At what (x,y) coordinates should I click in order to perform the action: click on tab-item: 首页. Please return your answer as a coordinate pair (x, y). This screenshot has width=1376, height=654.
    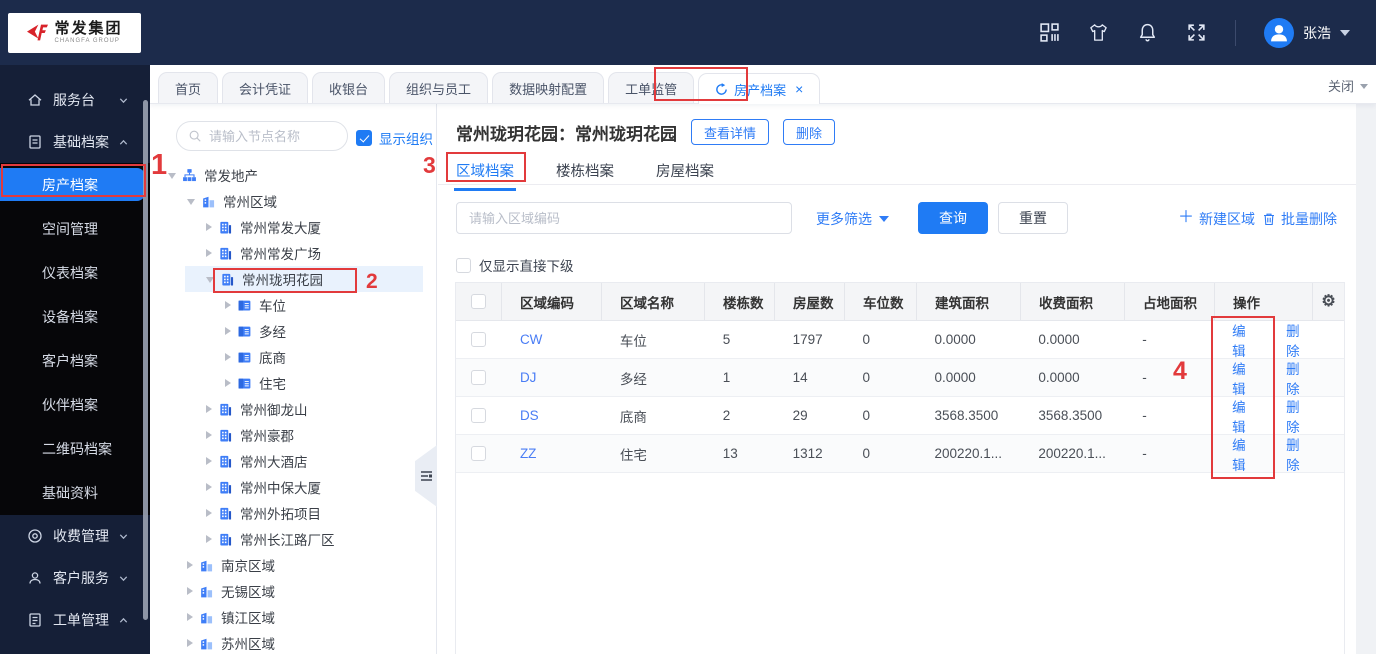
    Looking at the image, I should click on (188, 87).